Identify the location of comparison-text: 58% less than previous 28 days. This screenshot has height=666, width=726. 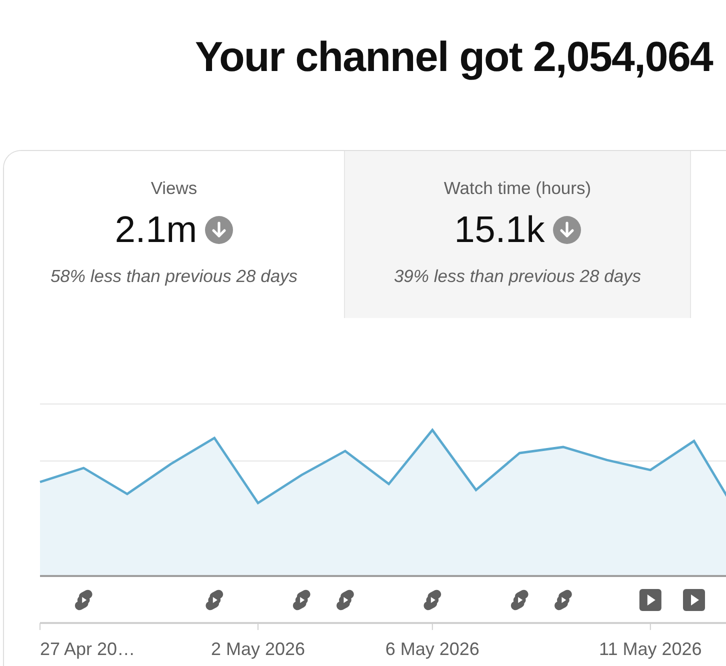
(174, 276).